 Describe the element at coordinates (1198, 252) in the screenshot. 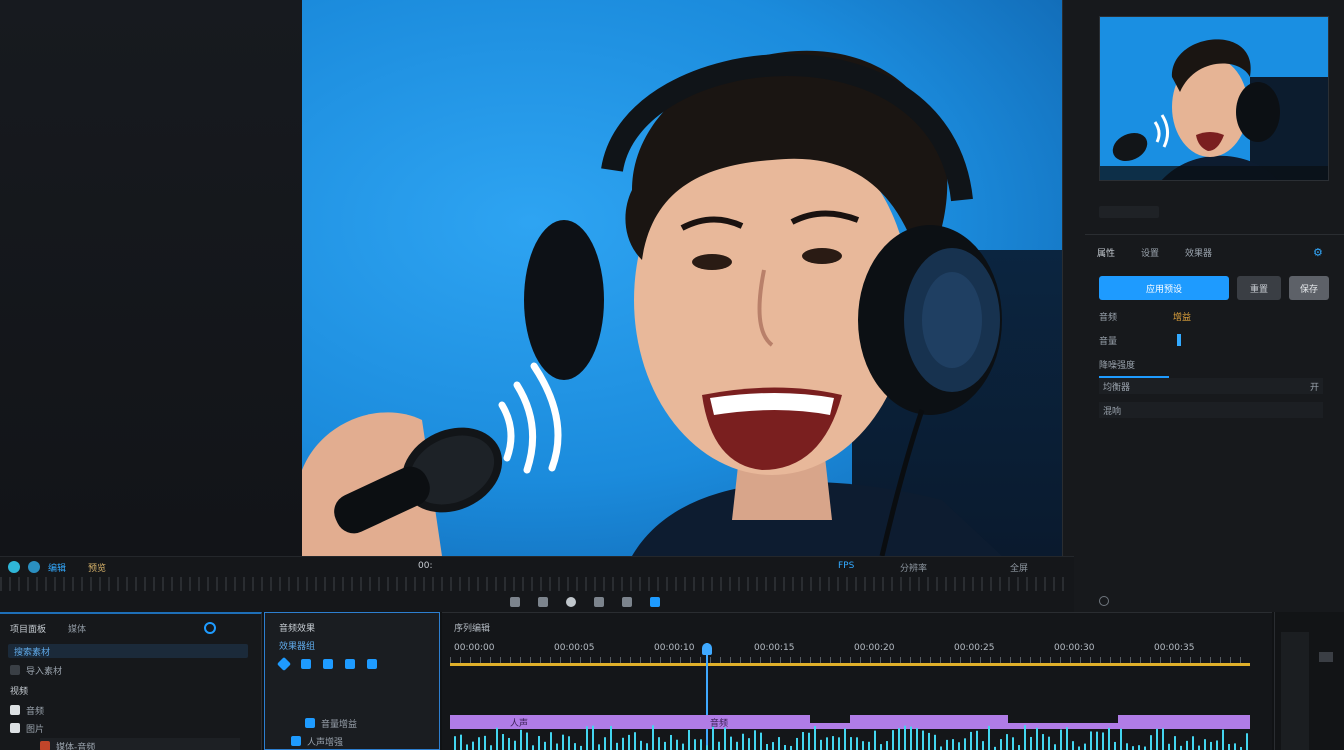

I see `tab-effects: 效果器` at that location.